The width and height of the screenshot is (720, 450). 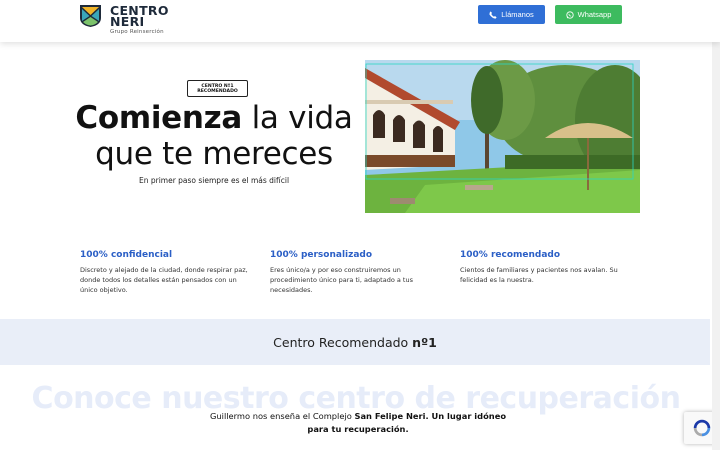 I want to click on hero-title-line2: que te mereces, so click(x=214, y=154).